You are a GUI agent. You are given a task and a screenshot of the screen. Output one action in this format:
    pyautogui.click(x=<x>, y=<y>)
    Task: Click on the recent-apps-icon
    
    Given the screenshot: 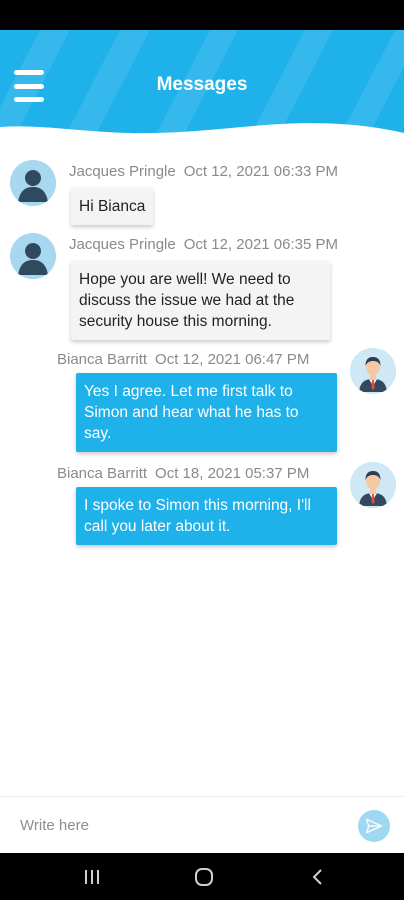 What is the action you would take?
    pyautogui.click(x=92, y=877)
    